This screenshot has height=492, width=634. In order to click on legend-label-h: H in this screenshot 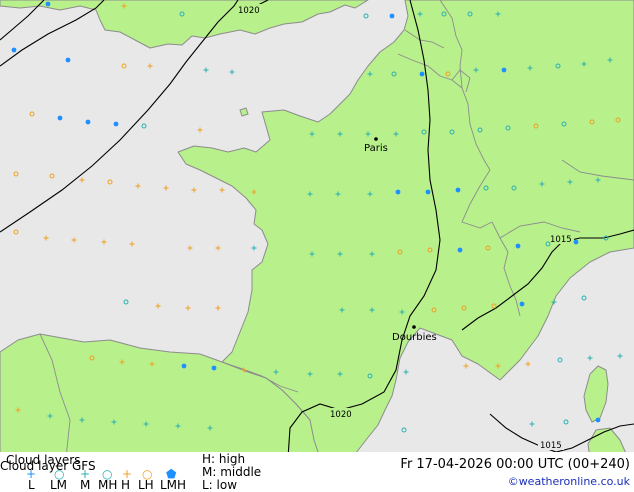, I will do `click(126, 485)`.